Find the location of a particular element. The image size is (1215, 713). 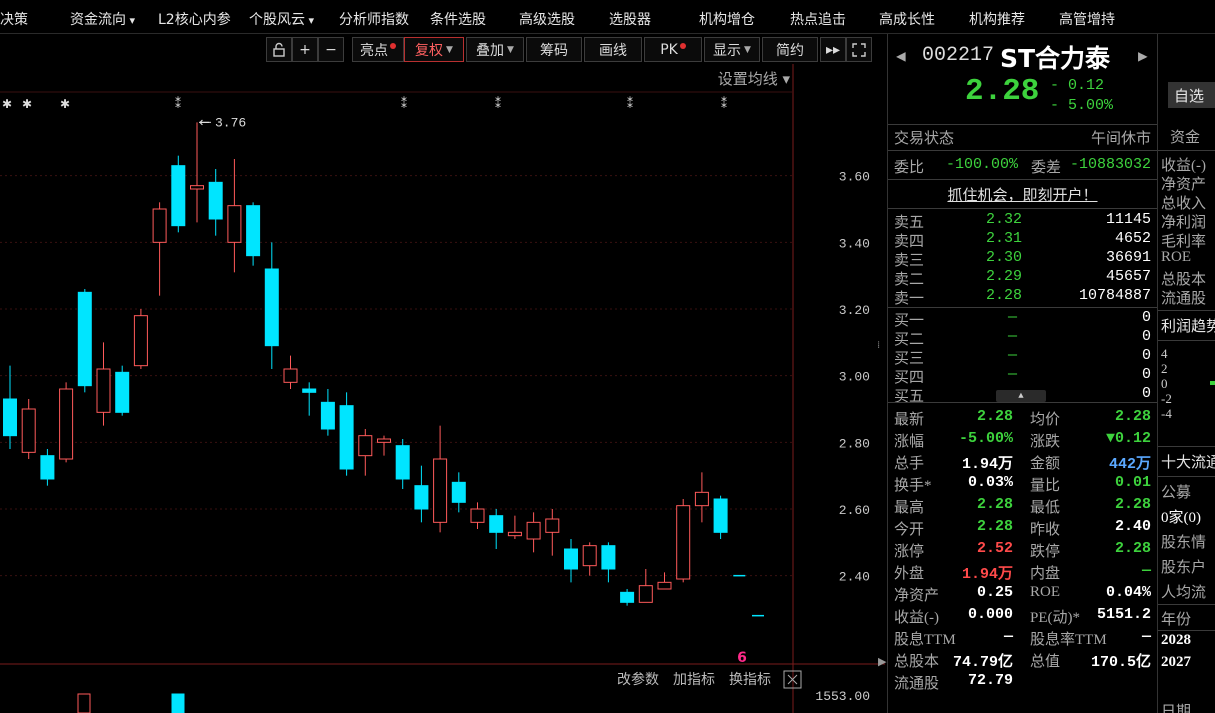

menu-item-9: 热点追击 is located at coordinates (818, 19).